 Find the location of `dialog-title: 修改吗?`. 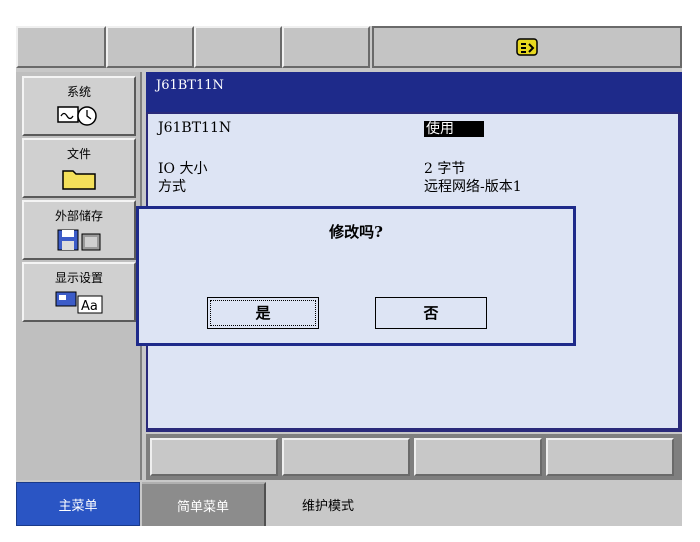

dialog-title: 修改吗? is located at coordinates (356, 232).